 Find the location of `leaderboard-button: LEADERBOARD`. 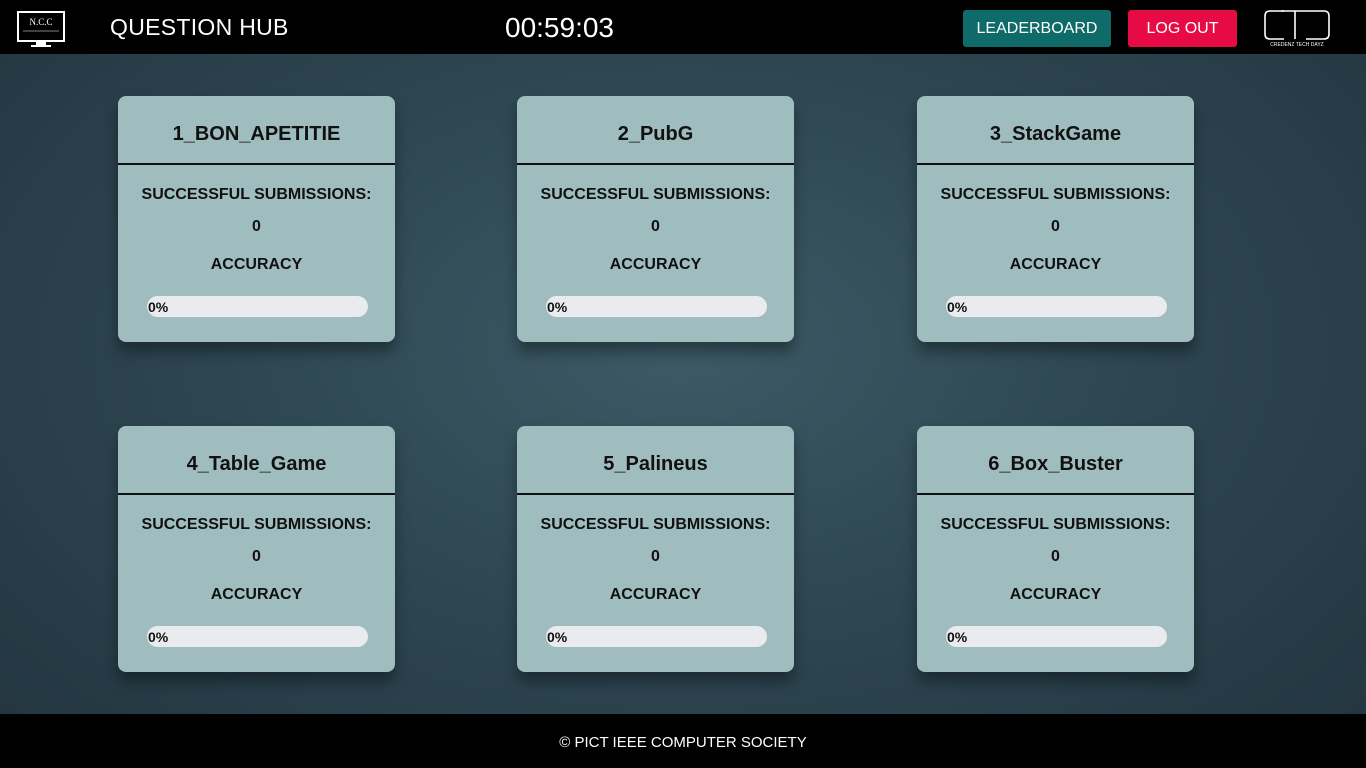

leaderboard-button: LEADERBOARD is located at coordinates (1037, 28).